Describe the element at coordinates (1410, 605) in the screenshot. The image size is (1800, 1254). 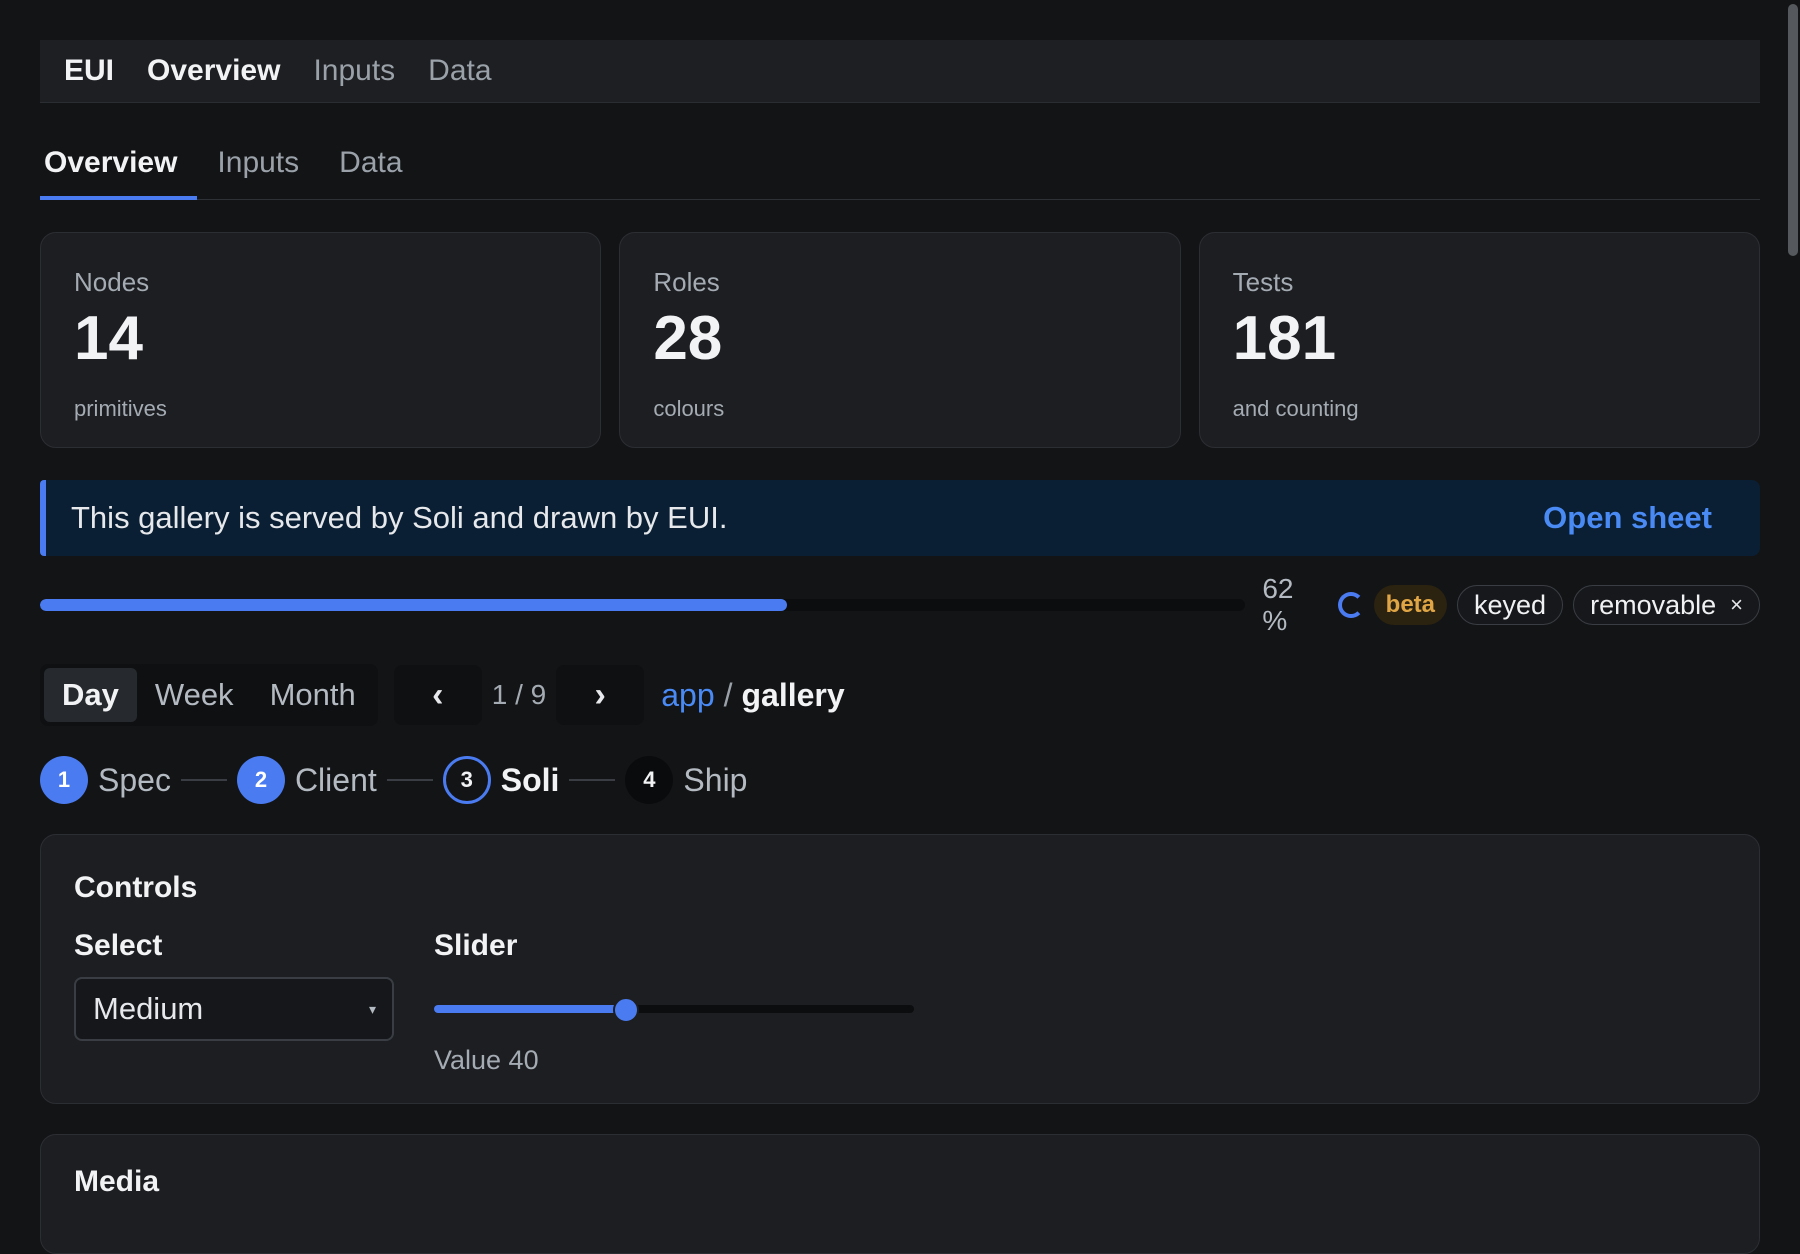
I see `beta-badge: beta` at that location.